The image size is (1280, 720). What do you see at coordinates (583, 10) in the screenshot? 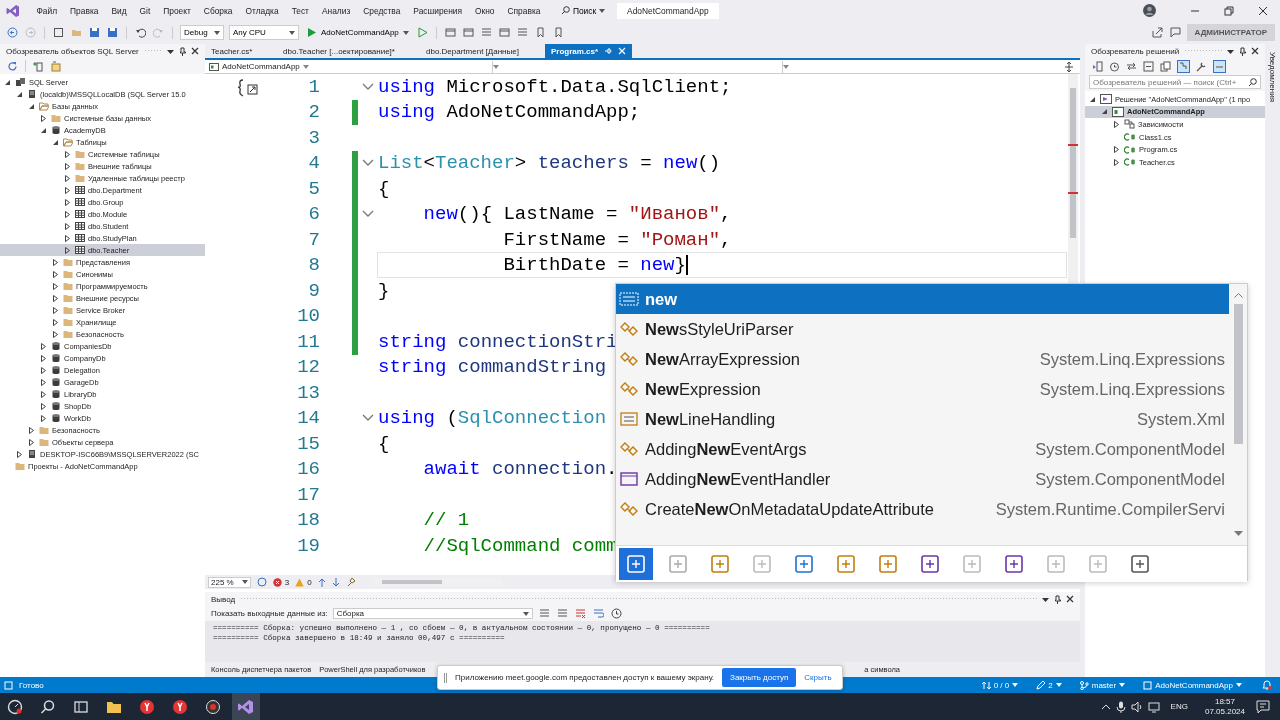
I see `search-button: Поиск` at bounding box center [583, 10].